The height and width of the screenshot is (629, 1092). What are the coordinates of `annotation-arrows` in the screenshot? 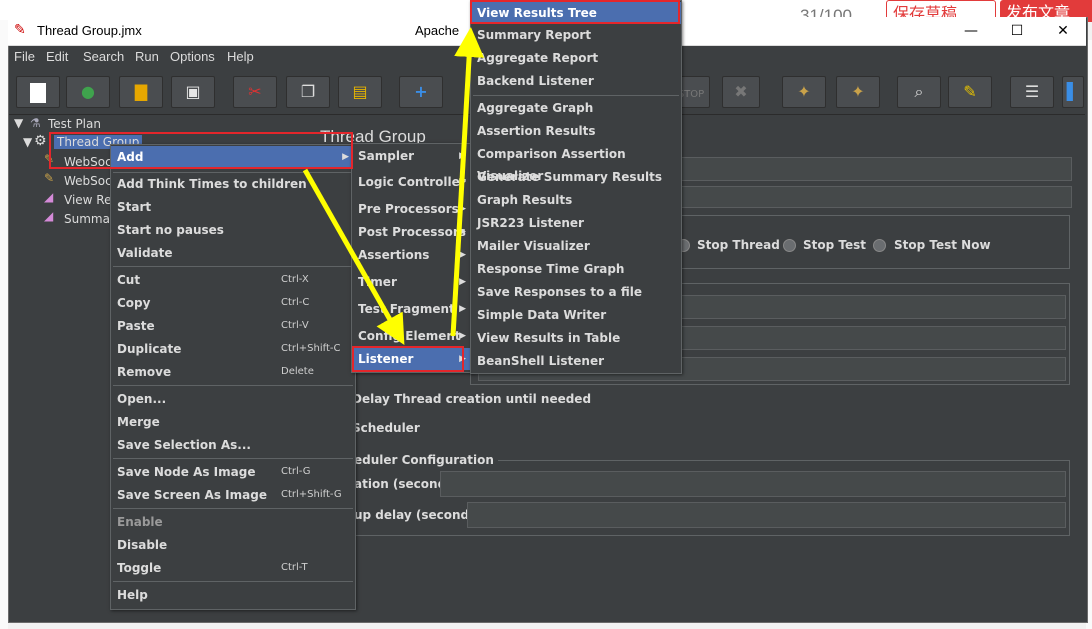 It's located at (393, 186).